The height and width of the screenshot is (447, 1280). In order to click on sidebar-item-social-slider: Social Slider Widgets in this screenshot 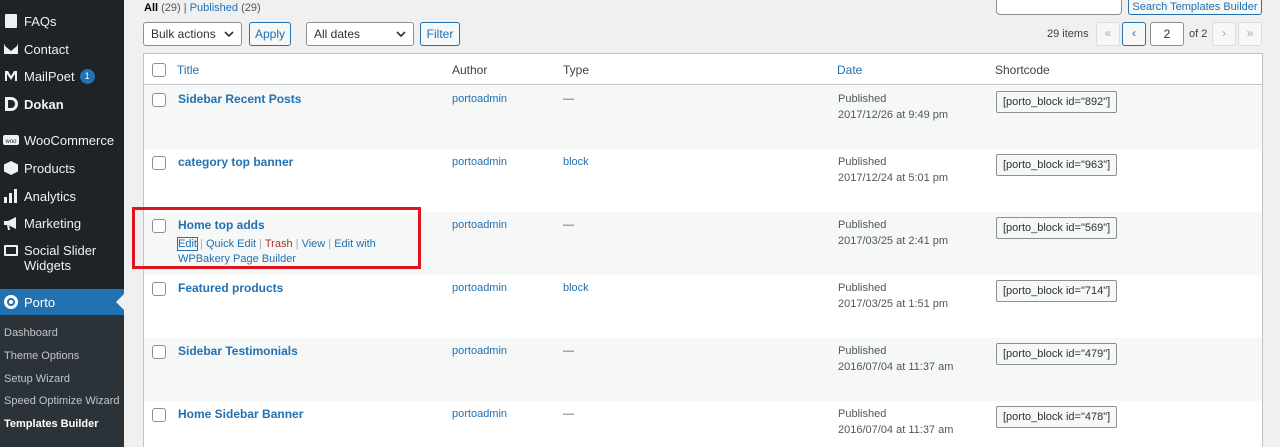, I will do `click(62, 258)`.